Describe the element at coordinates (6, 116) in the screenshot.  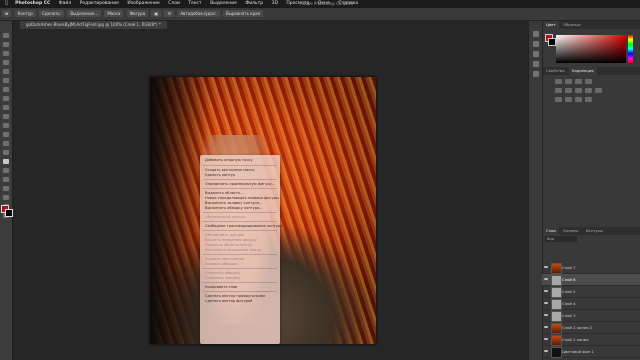
I see `history-brush-tool-icon` at that location.